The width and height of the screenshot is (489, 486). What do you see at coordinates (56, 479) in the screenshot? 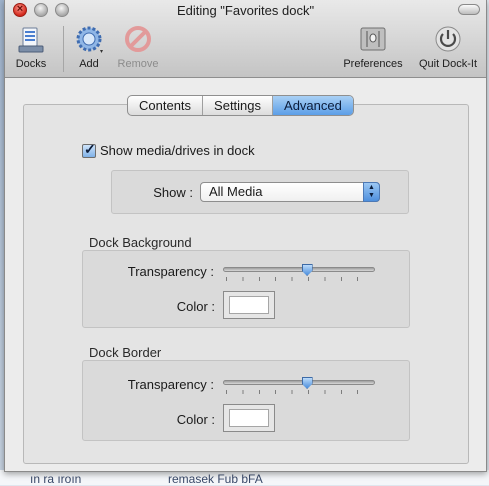
I see `background-app-text: ın ra ıroın` at bounding box center [56, 479].